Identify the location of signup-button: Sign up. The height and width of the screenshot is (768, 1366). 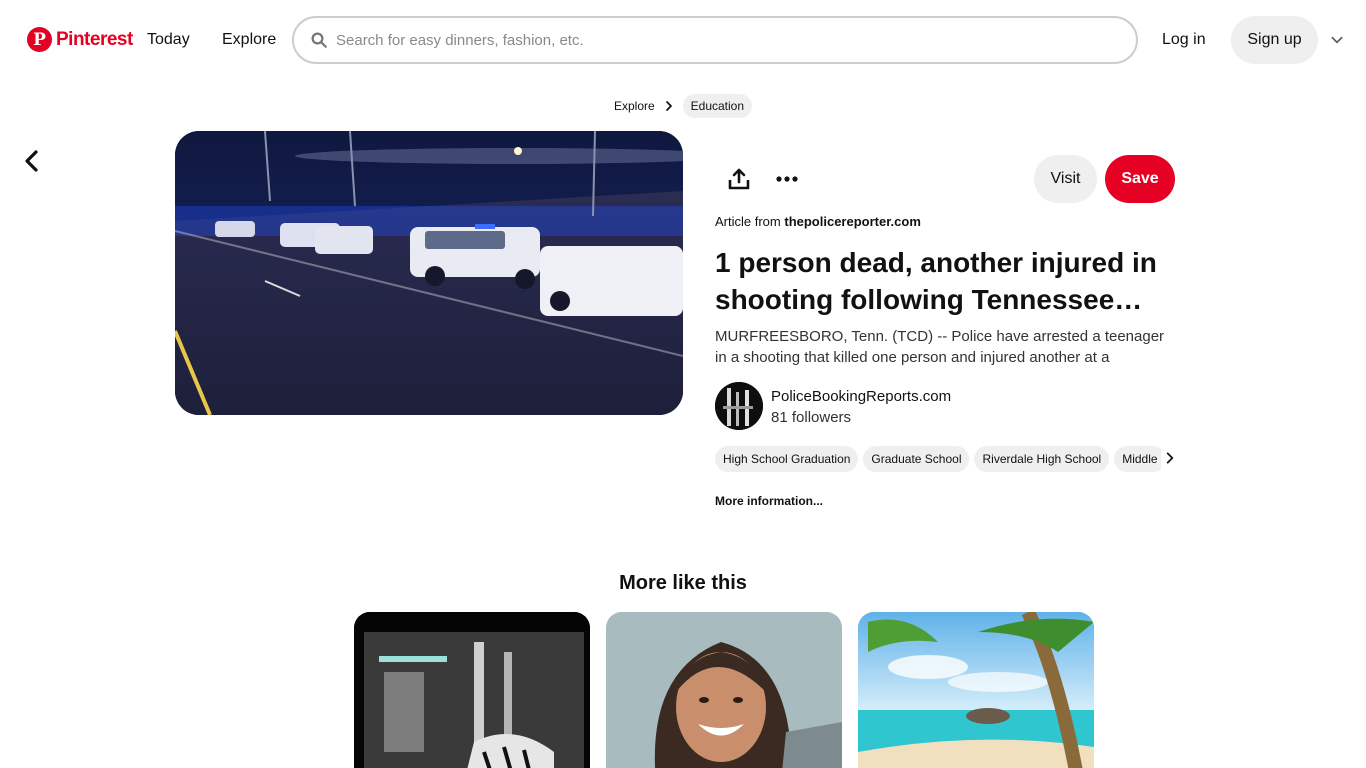
(1274, 40).